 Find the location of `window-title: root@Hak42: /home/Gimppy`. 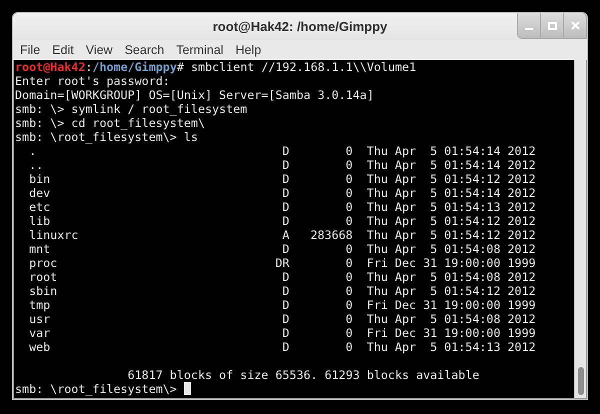

window-title: root@Hak42: /home/Gimppy is located at coordinates (300, 26).